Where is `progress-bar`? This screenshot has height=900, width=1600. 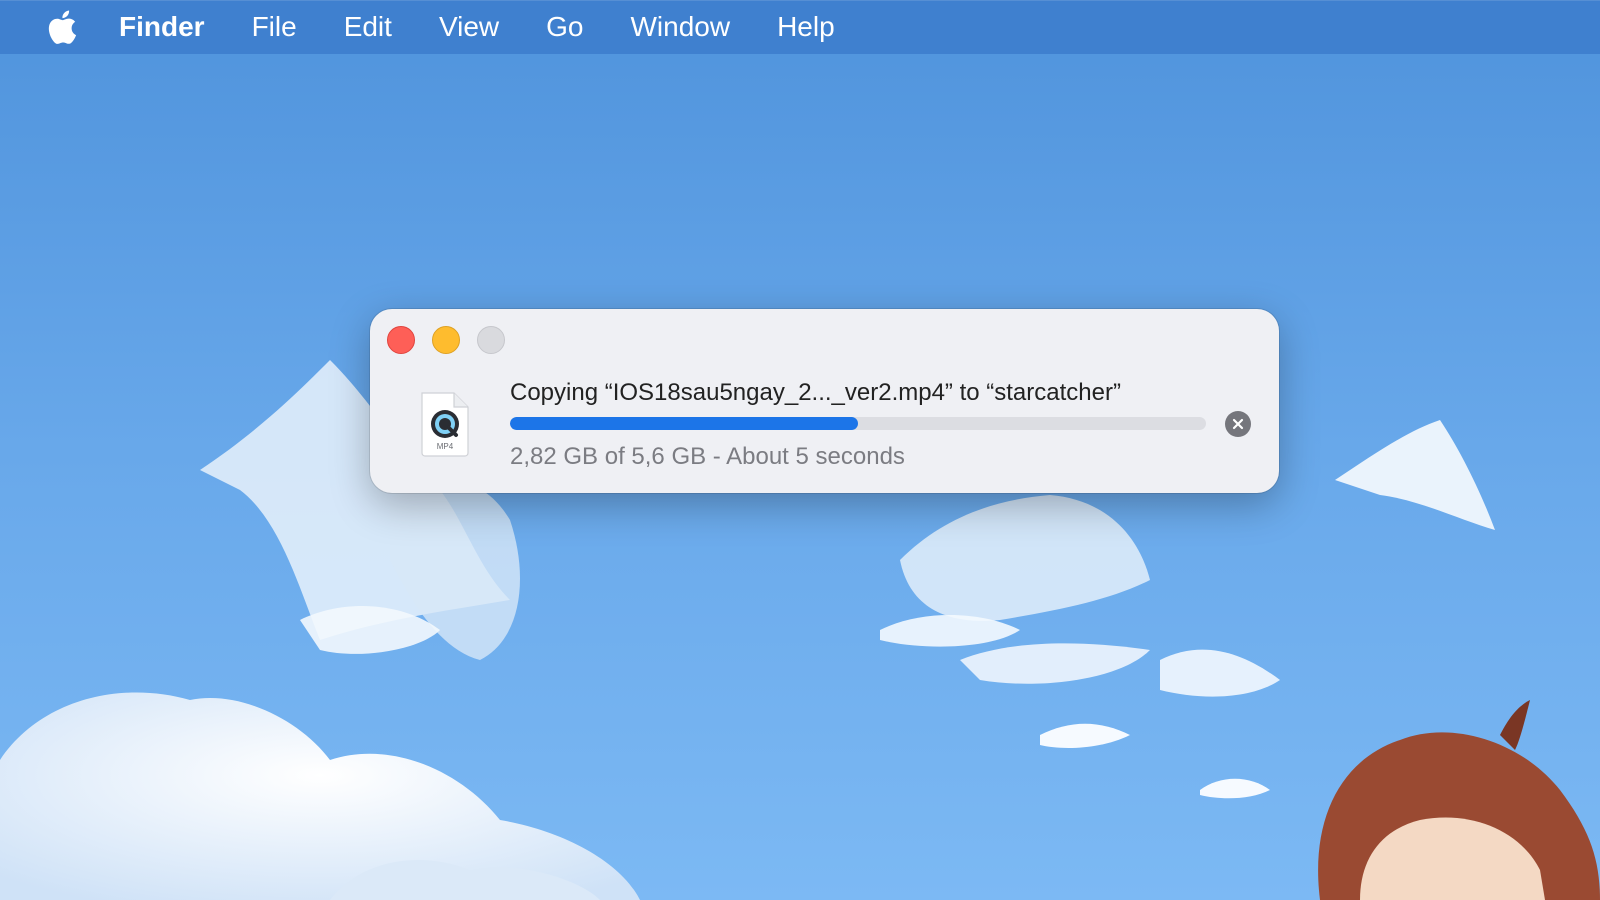
progress-bar is located at coordinates (858, 423).